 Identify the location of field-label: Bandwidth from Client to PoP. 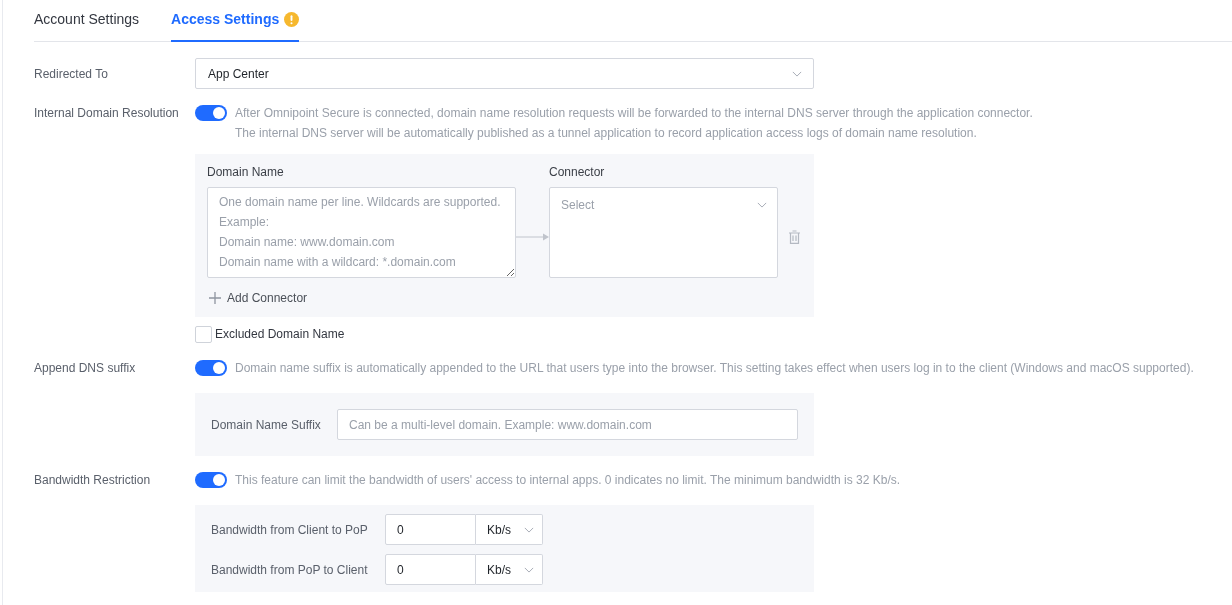
(290, 530).